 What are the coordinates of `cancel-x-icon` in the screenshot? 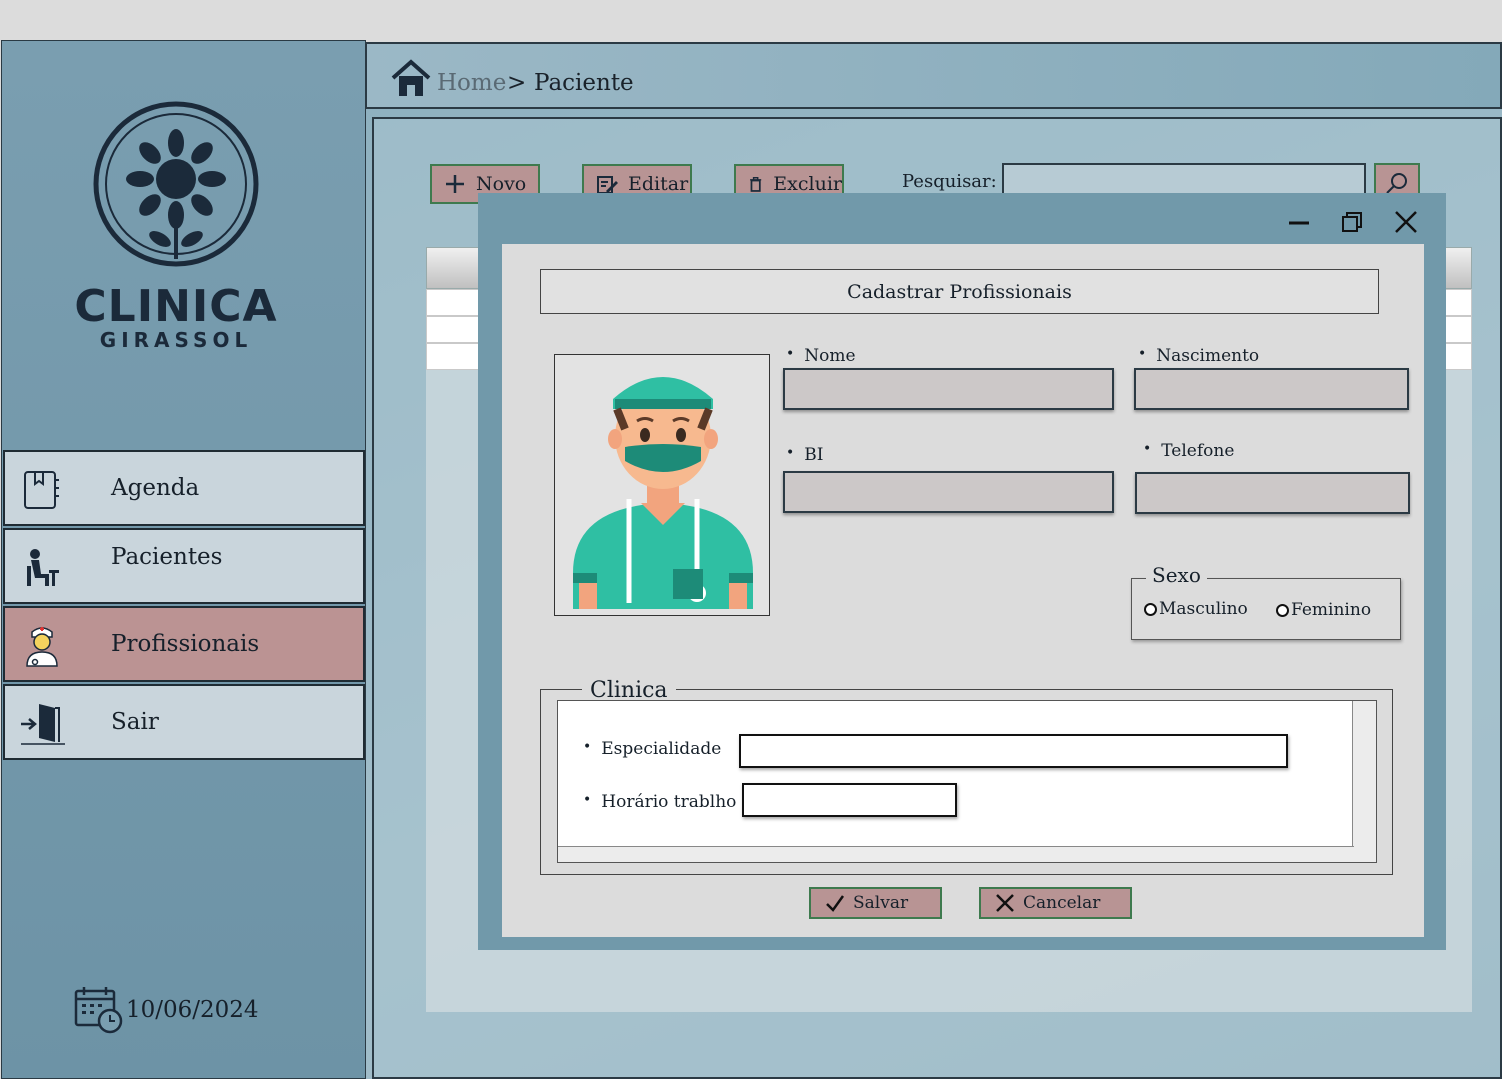 It's located at (1005, 903).